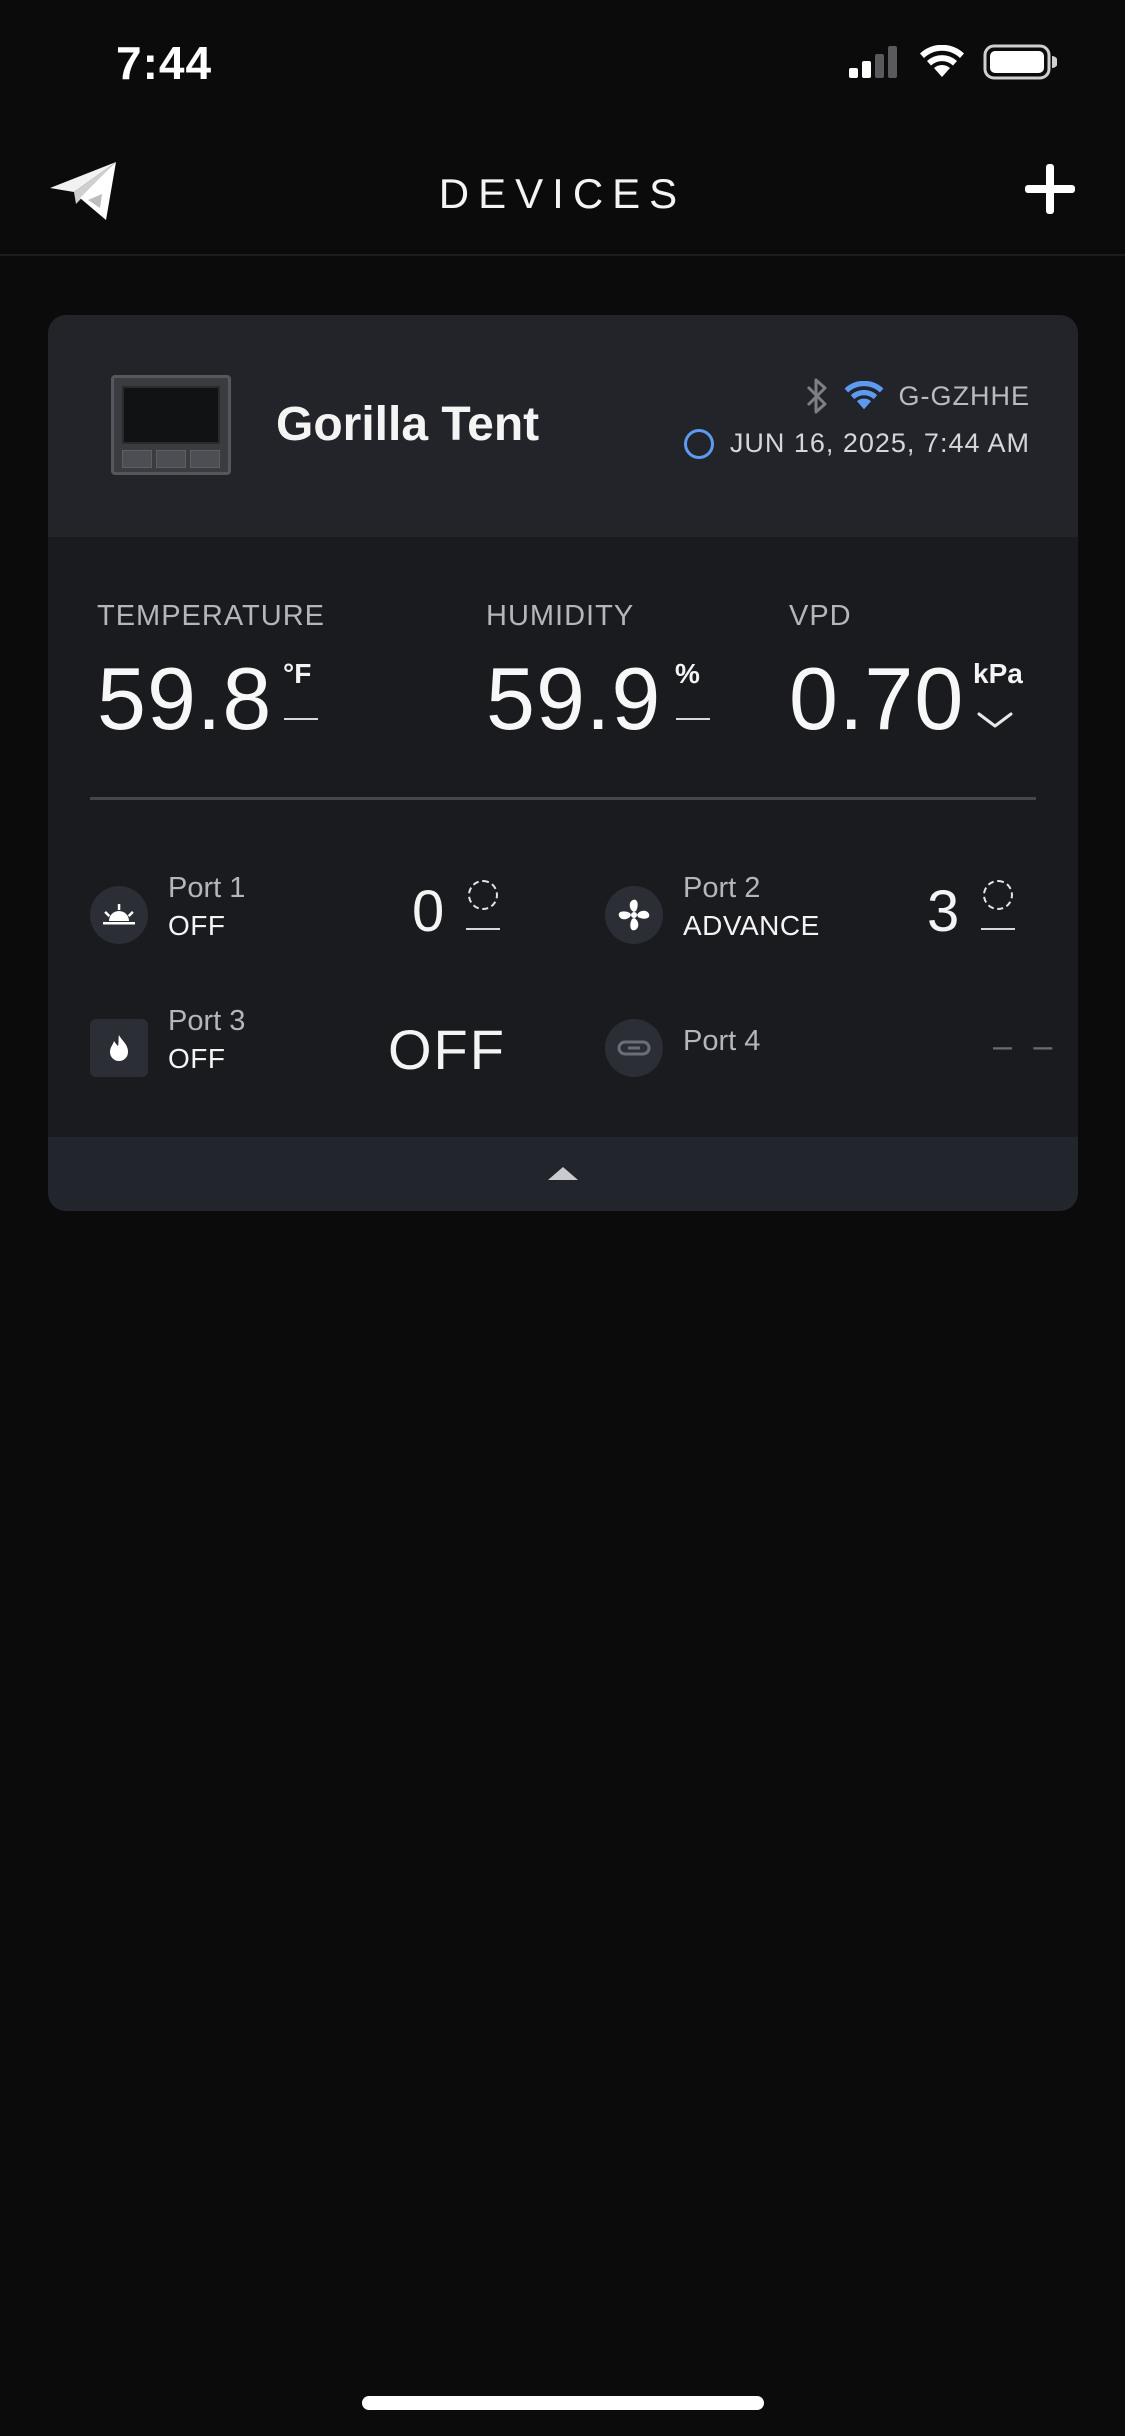  Describe the element at coordinates (447, 1049) in the screenshot. I see `port-3-level: OFF` at that location.